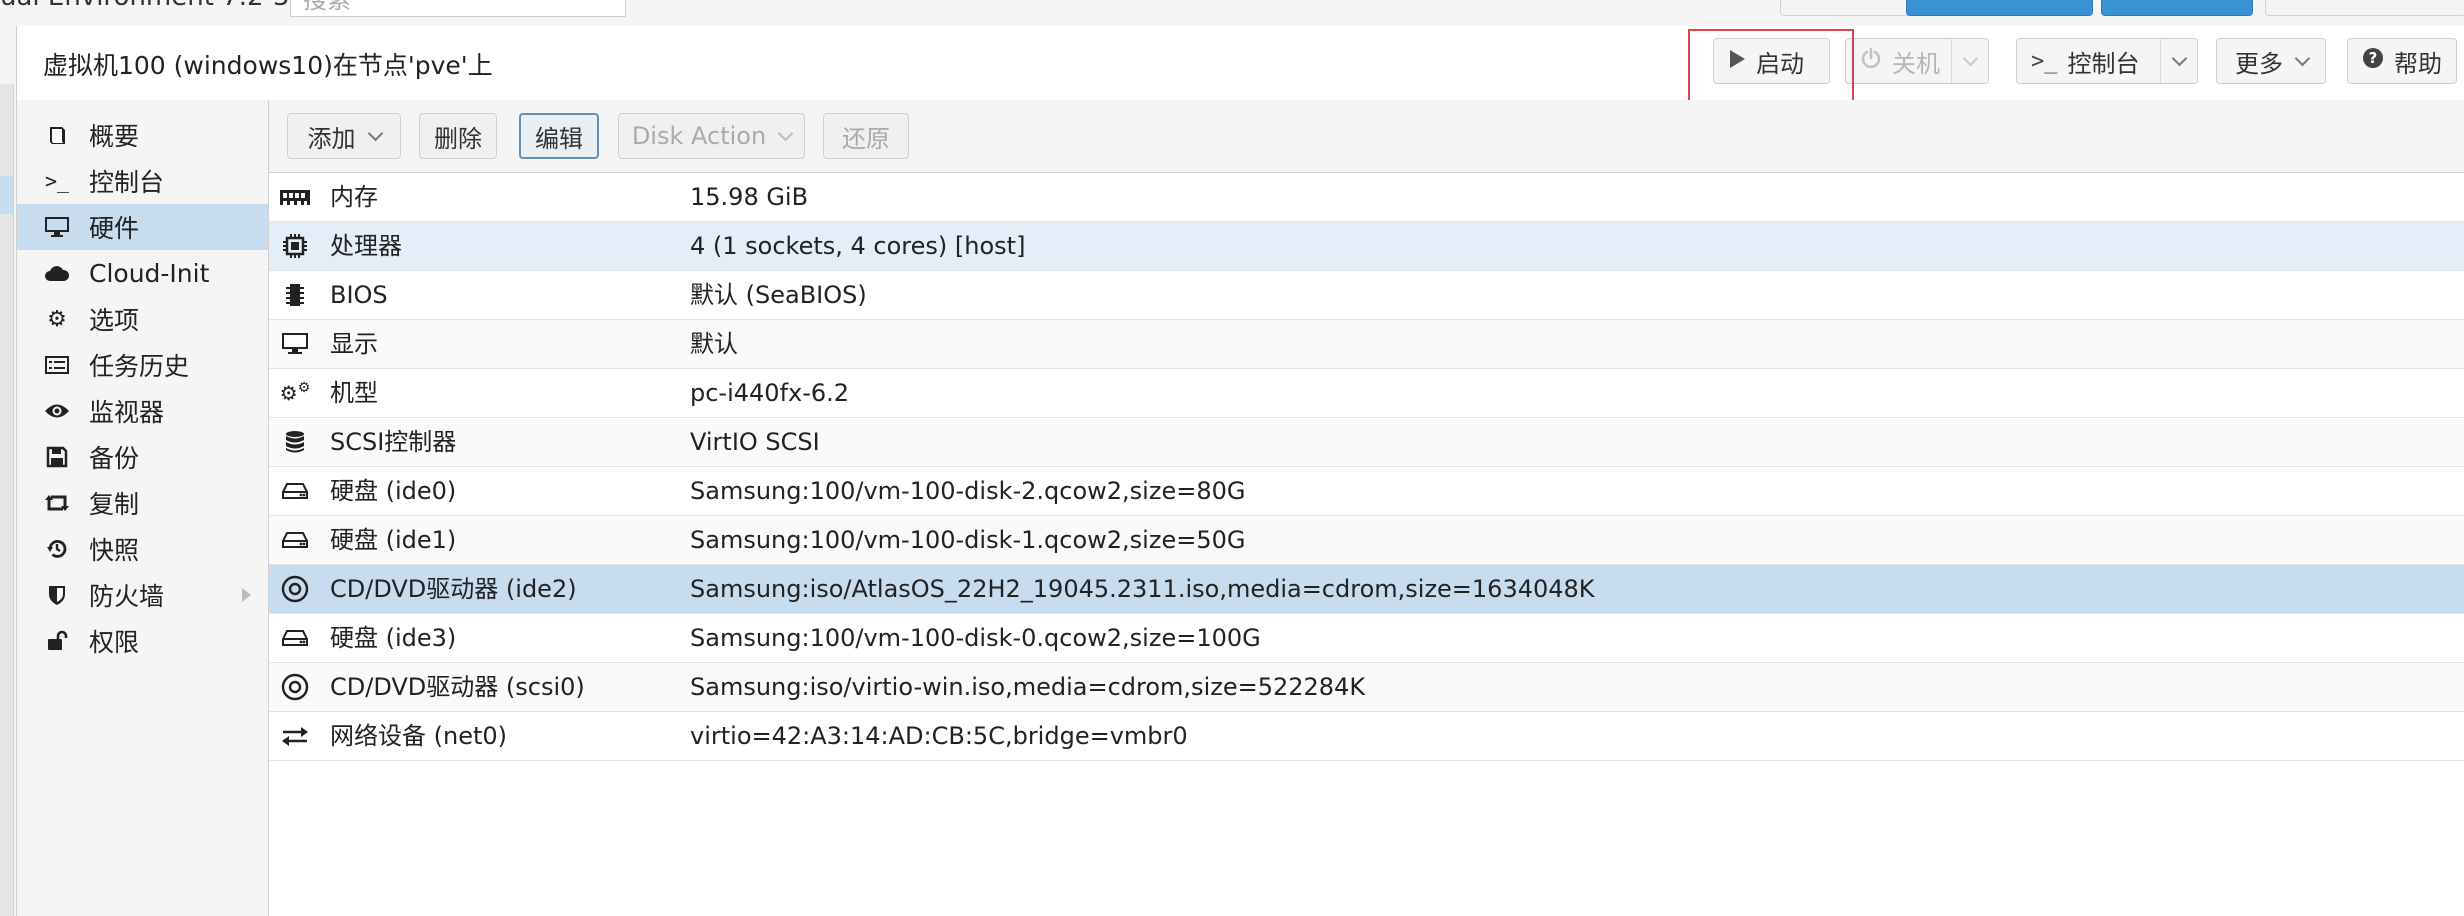 This screenshot has height=916, width=2464. I want to click on sidebar-item-backup: 备份, so click(143, 457).